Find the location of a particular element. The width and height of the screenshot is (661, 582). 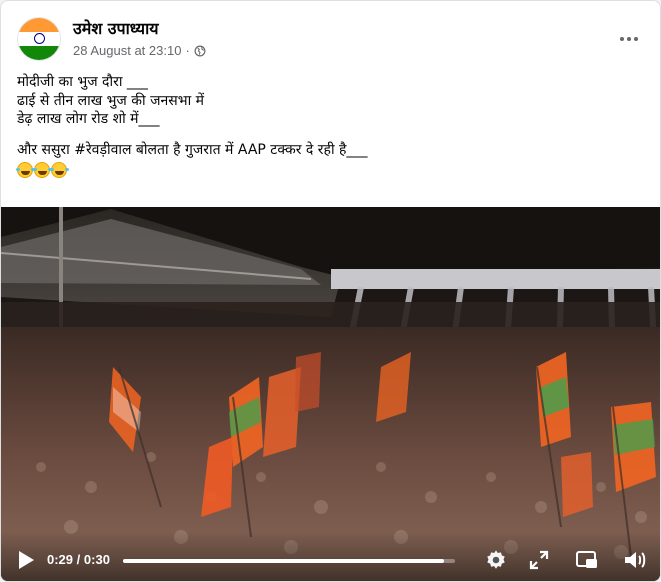

author-name: उमेश उपाध्याय is located at coordinates (116, 28).